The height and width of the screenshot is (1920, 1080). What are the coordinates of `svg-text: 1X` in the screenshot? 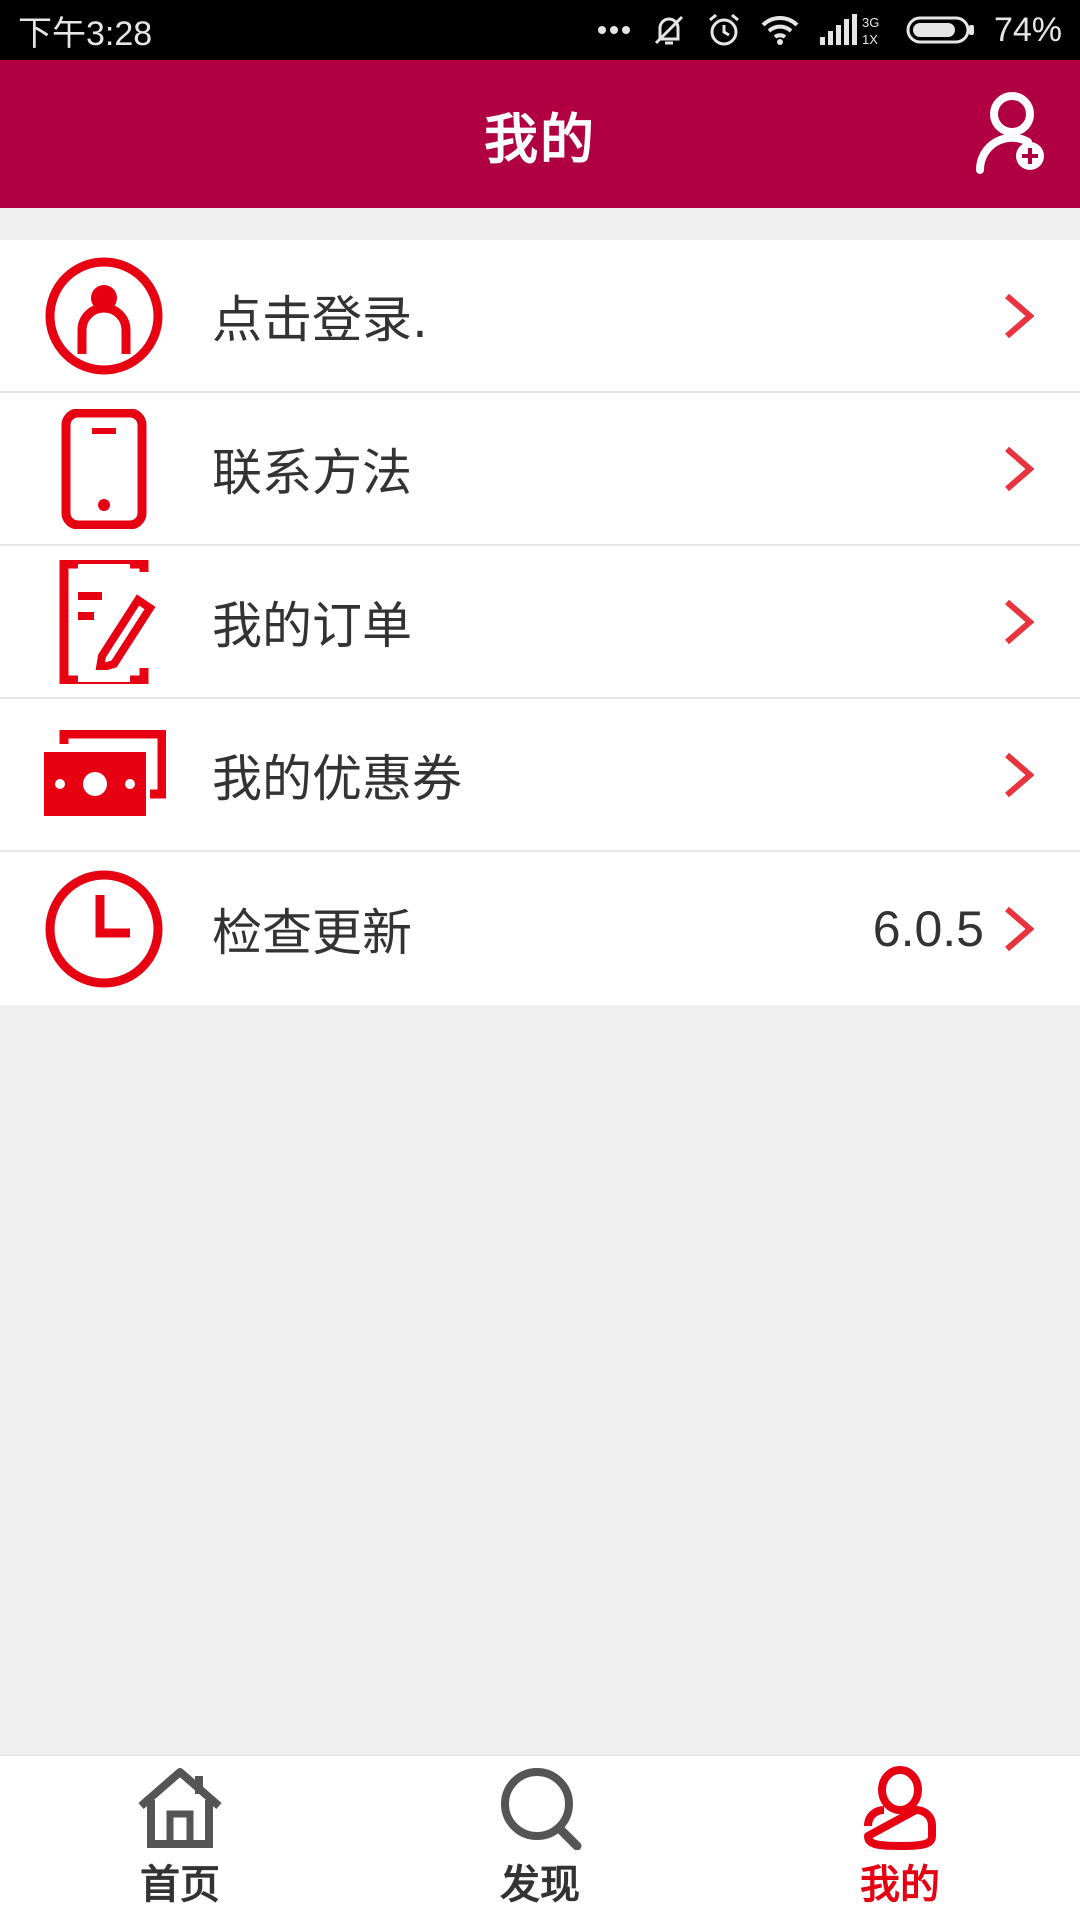 It's located at (870, 39).